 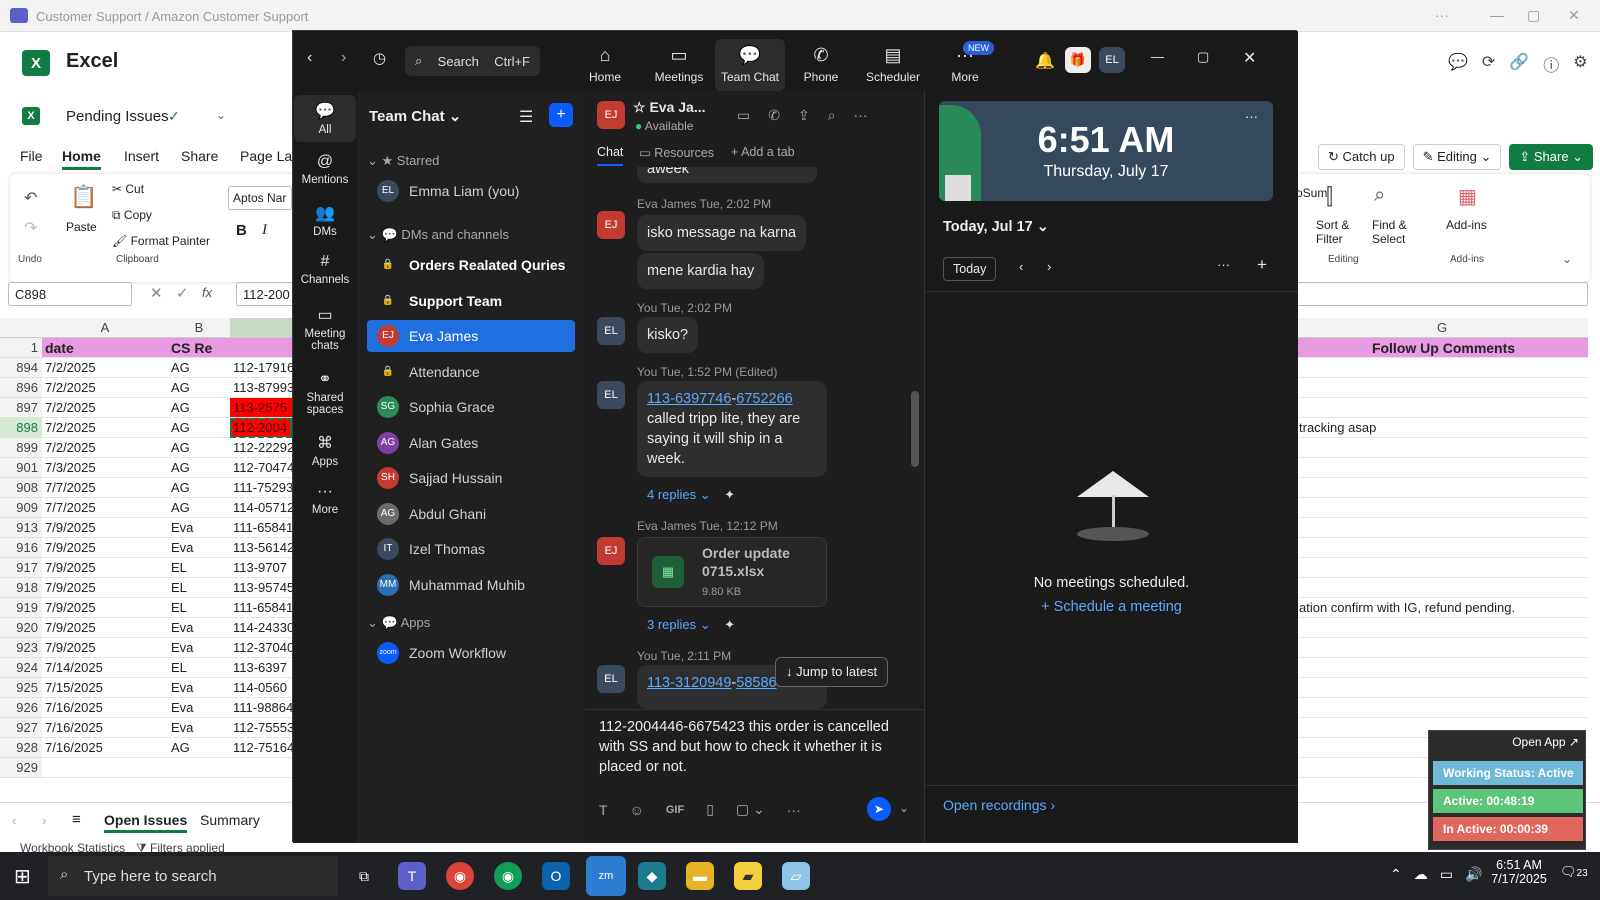 What do you see at coordinates (1574, 872) in the screenshot?
I see `notifications-icon: 🗨23` at bounding box center [1574, 872].